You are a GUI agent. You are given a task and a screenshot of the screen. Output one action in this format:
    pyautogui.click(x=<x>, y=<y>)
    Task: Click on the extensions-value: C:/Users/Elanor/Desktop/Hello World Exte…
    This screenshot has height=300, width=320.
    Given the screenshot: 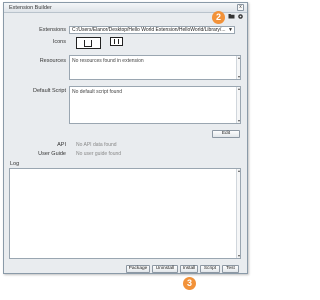 What is the action you would take?
    pyautogui.click(x=149, y=30)
    